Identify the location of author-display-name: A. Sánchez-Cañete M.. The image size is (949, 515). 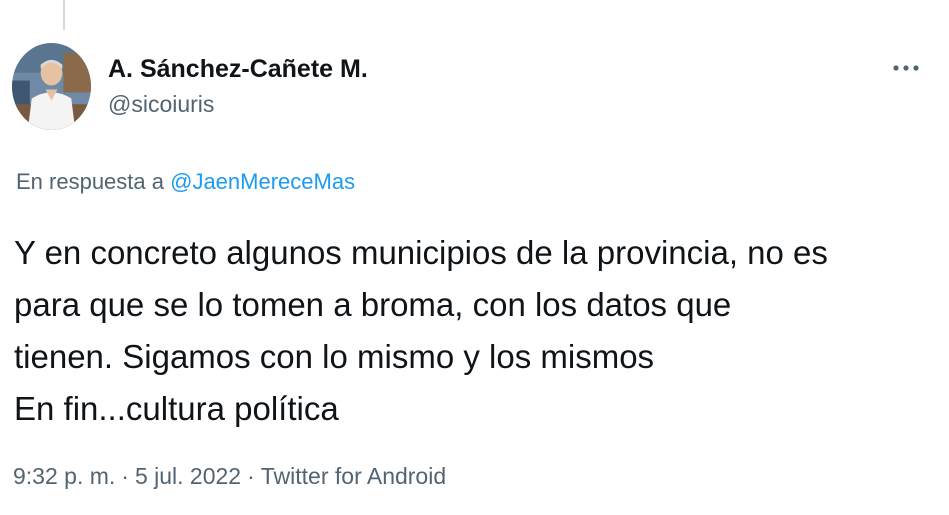
(238, 69).